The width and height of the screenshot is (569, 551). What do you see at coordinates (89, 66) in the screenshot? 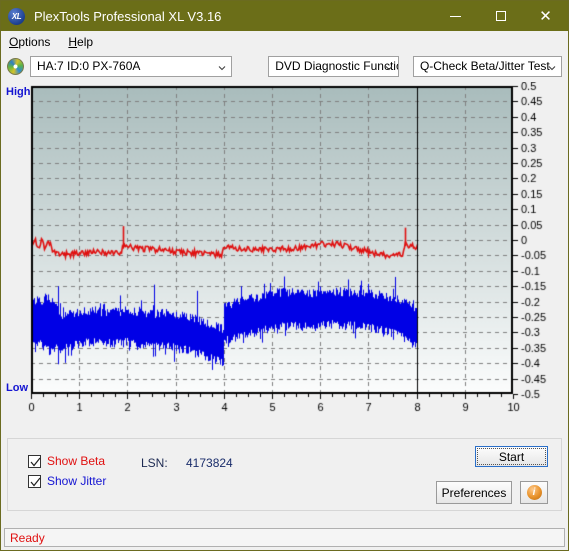
I see `drive-select-value: HA:7 ID:0 PX-760A` at bounding box center [89, 66].